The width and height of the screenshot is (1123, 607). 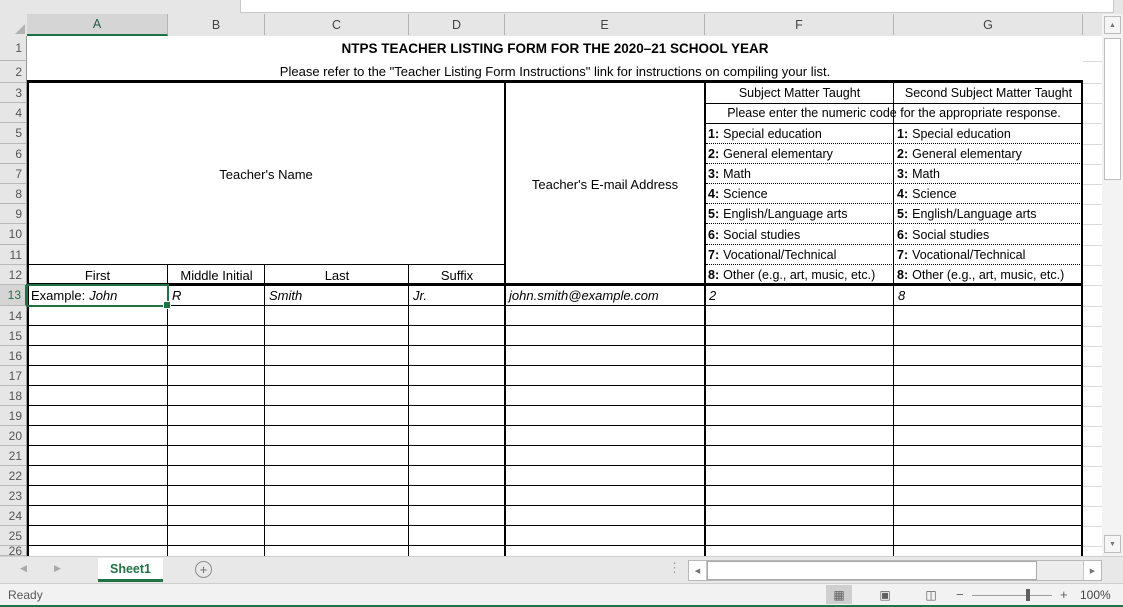 I want to click on zoom-level: 100%, so click(x=1095, y=595).